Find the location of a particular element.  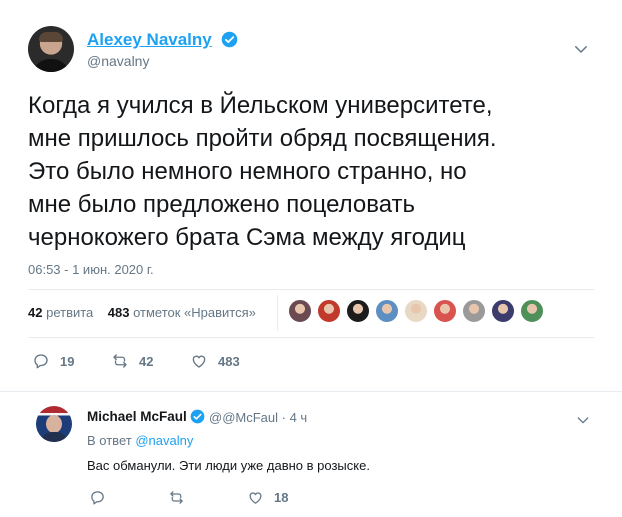

avatar-face is located at coordinates (54, 424).